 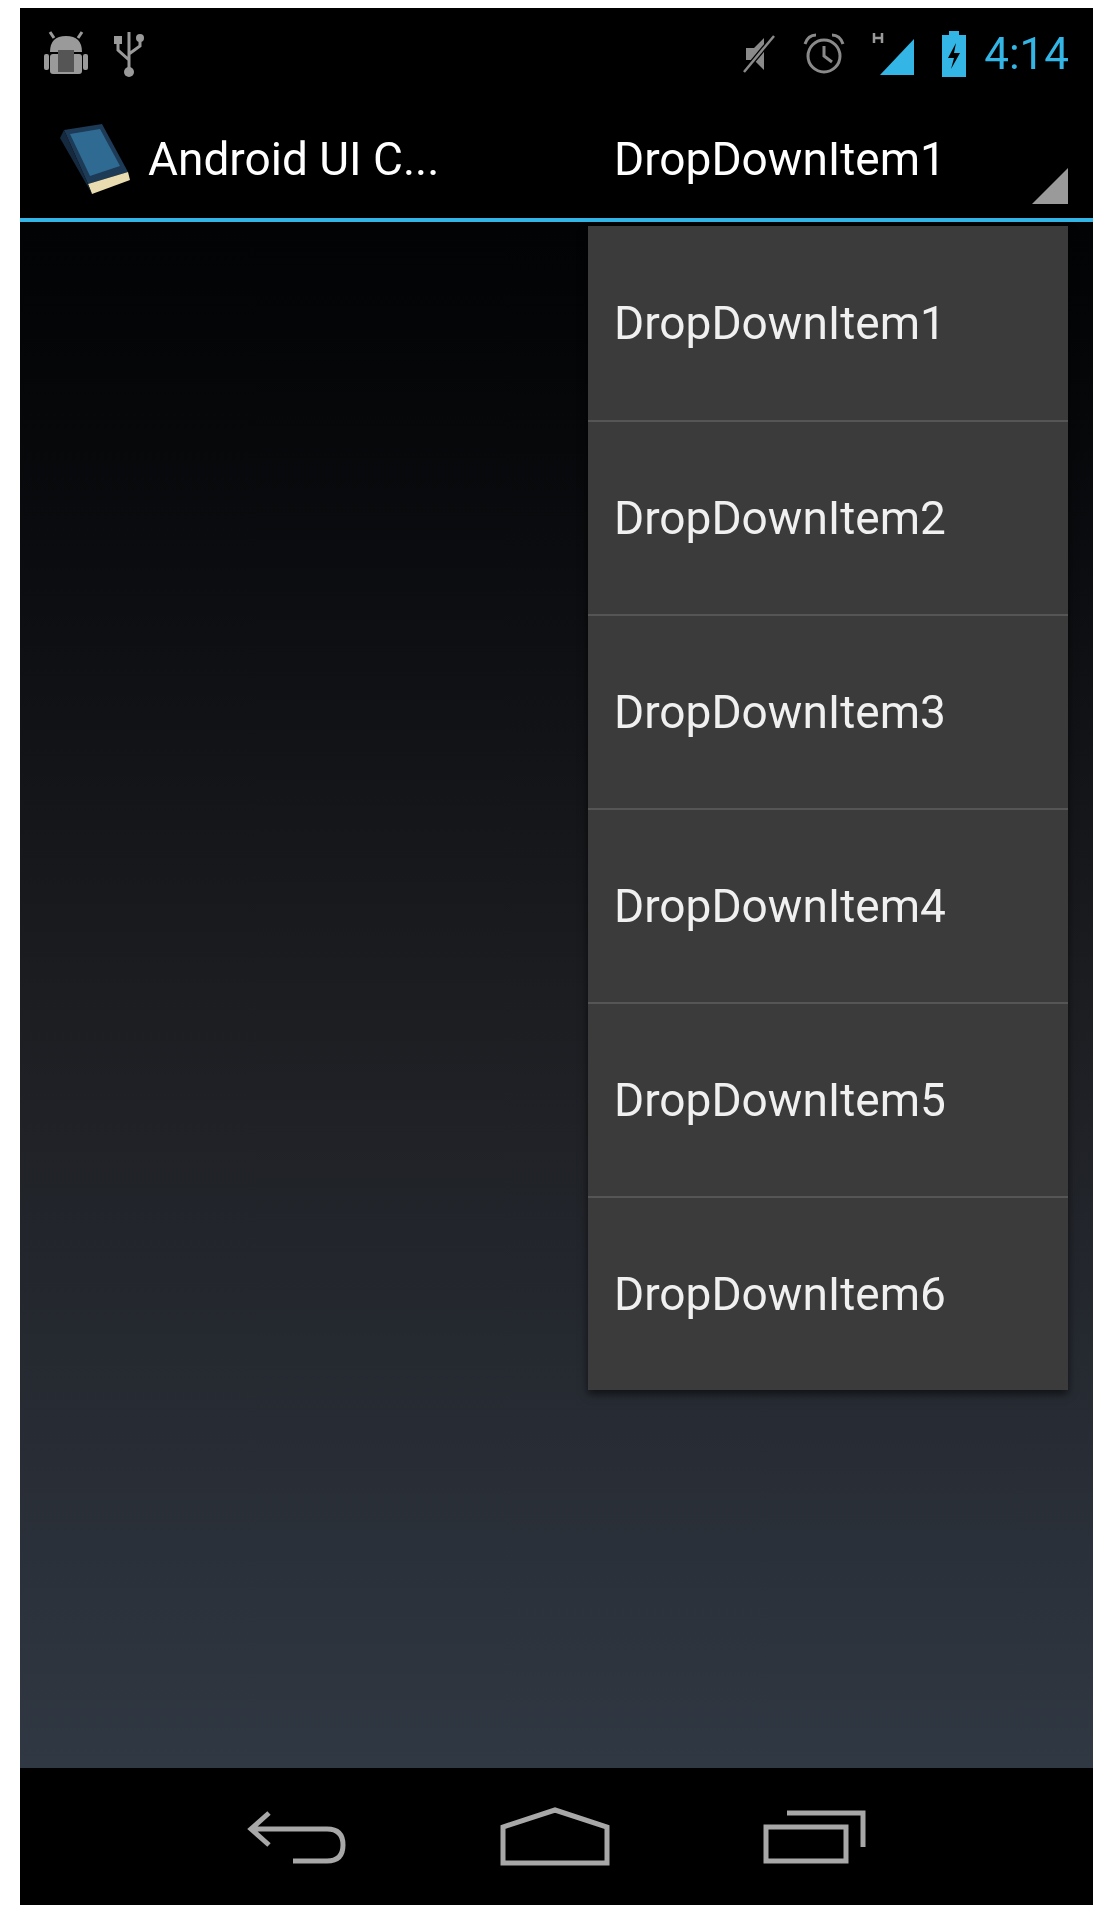 What do you see at coordinates (828, 159) in the screenshot?
I see `dropdown-spinner: DropDownItem1` at bounding box center [828, 159].